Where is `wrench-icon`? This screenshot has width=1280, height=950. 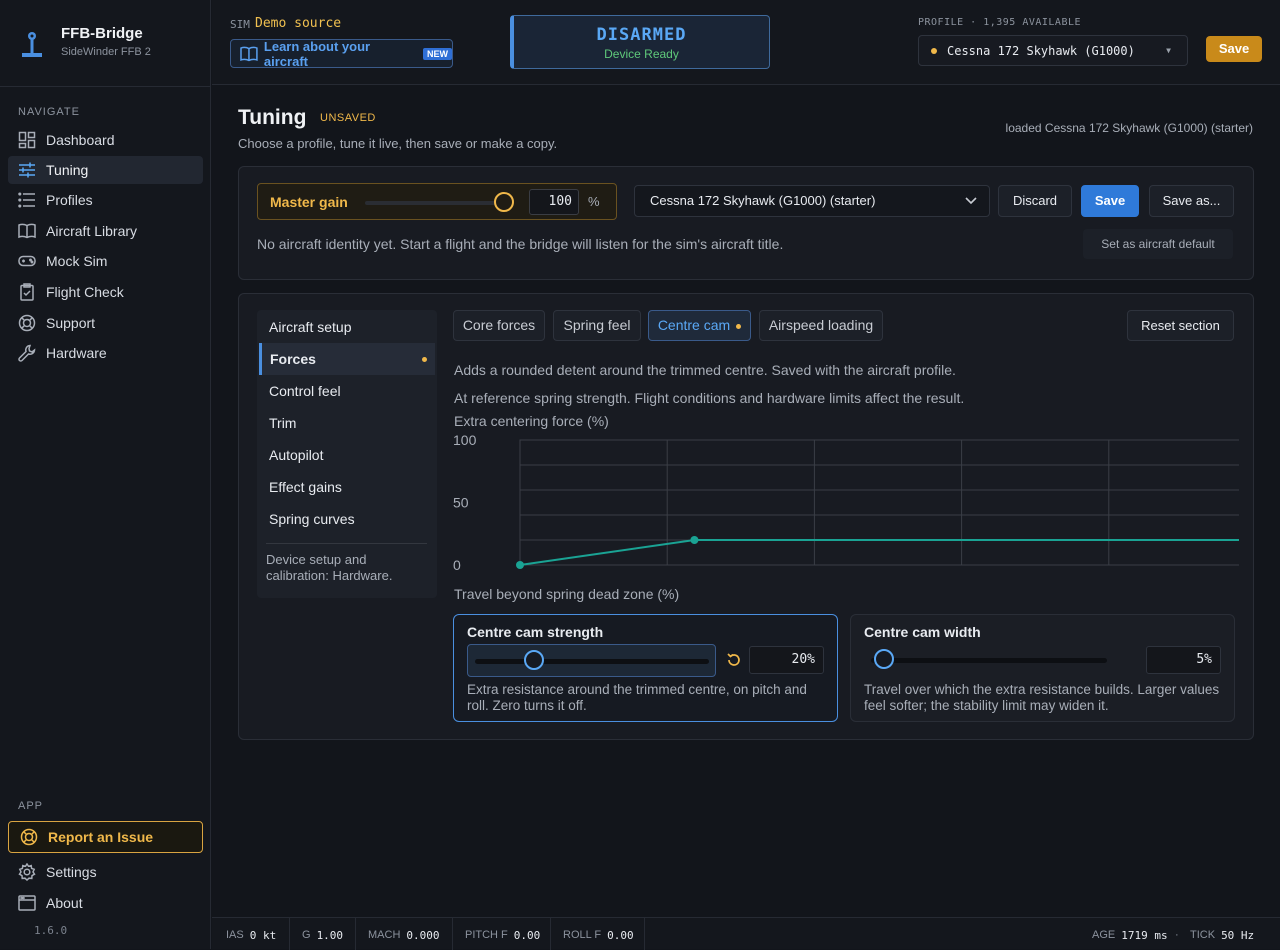 wrench-icon is located at coordinates (27, 353).